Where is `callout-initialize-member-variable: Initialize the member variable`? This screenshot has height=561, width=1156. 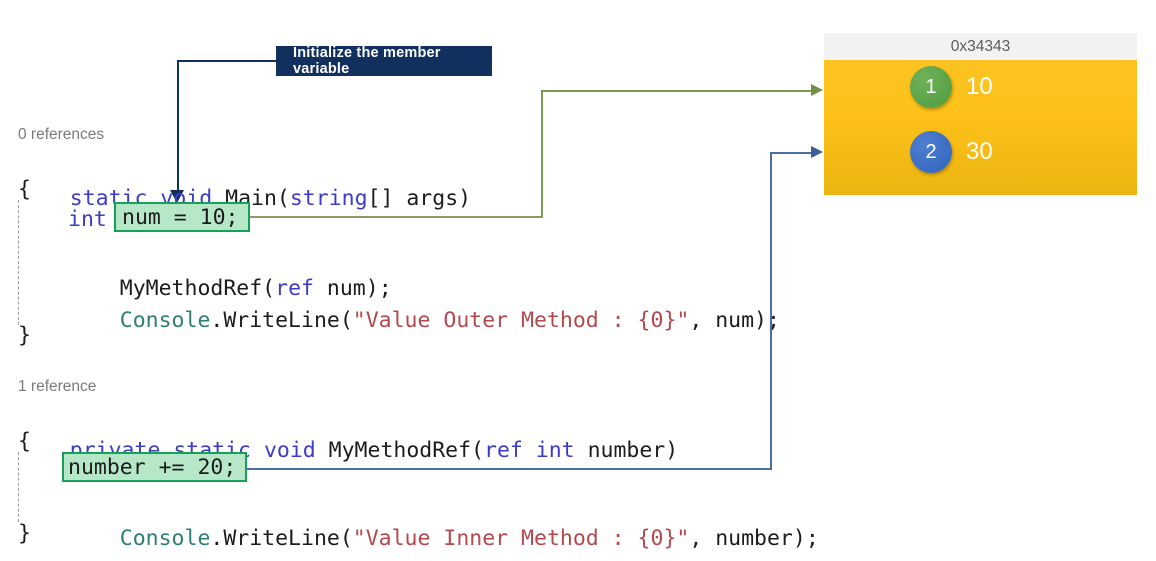 callout-initialize-member-variable: Initialize the member variable is located at coordinates (384, 61).